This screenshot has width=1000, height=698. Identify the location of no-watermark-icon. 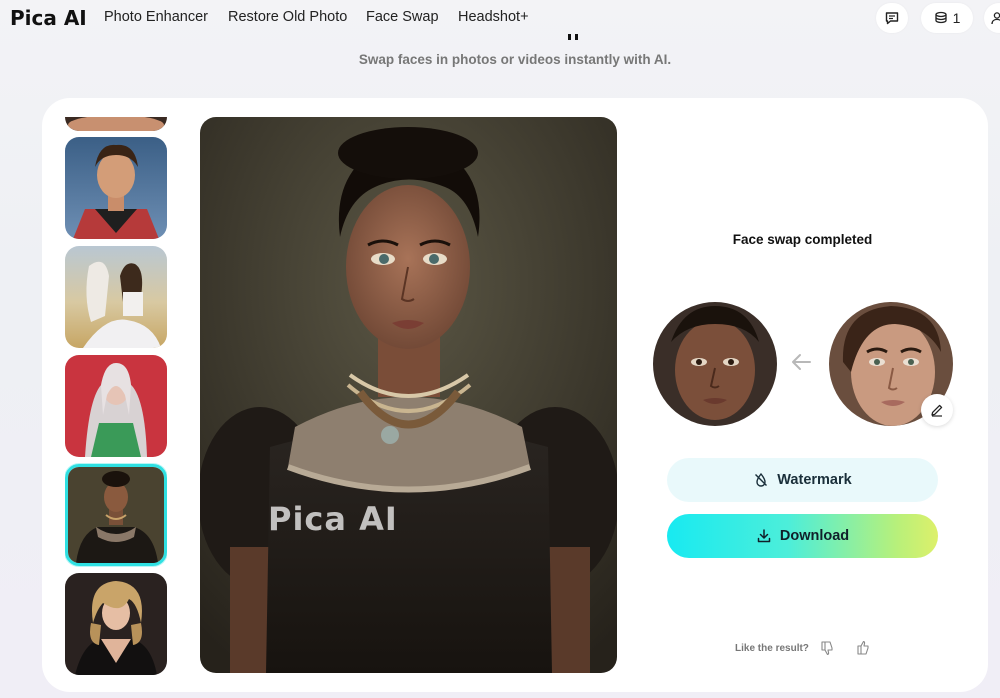
(761, 479).